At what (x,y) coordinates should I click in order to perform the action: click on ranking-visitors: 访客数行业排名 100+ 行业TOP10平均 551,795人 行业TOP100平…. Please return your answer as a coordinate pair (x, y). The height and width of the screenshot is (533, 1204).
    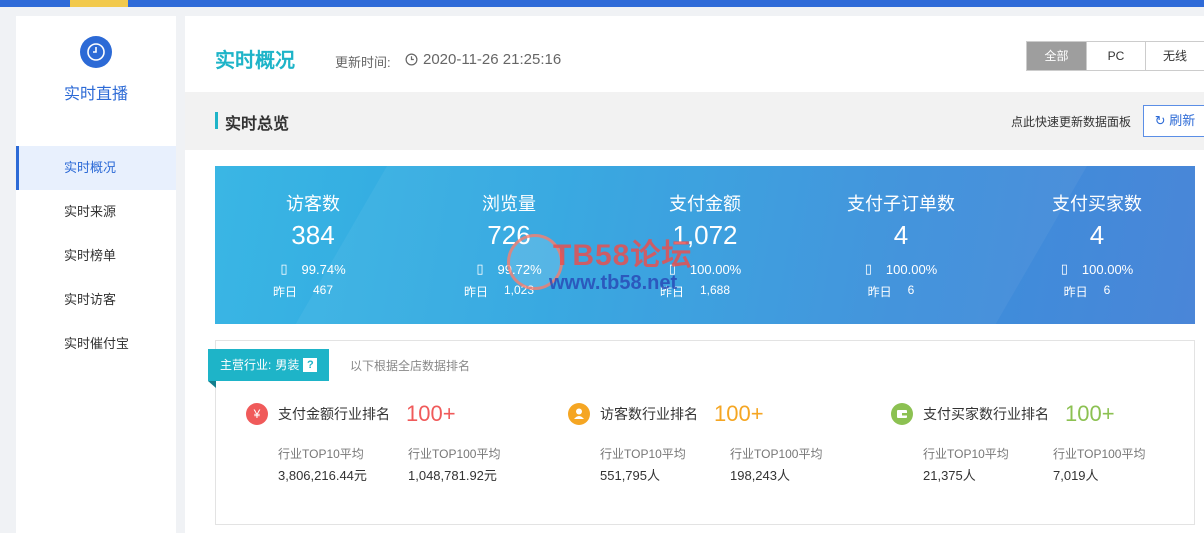
    Looking at the image, I should click on (714, 442).